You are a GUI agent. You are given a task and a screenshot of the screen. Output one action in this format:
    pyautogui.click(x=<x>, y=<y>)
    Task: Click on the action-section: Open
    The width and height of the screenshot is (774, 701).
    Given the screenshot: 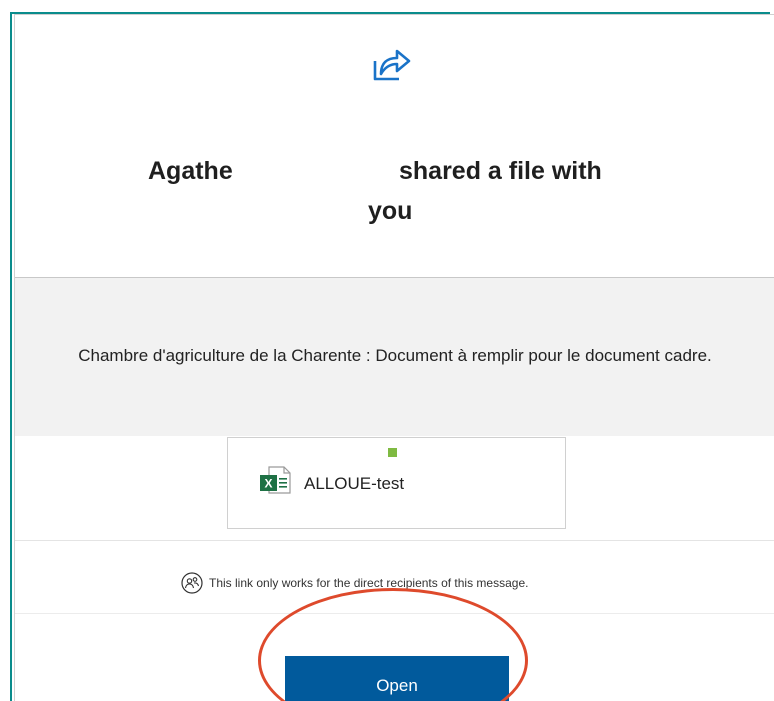 What is the action you would take?
    pyautogui.click(x=394, y=657)
    